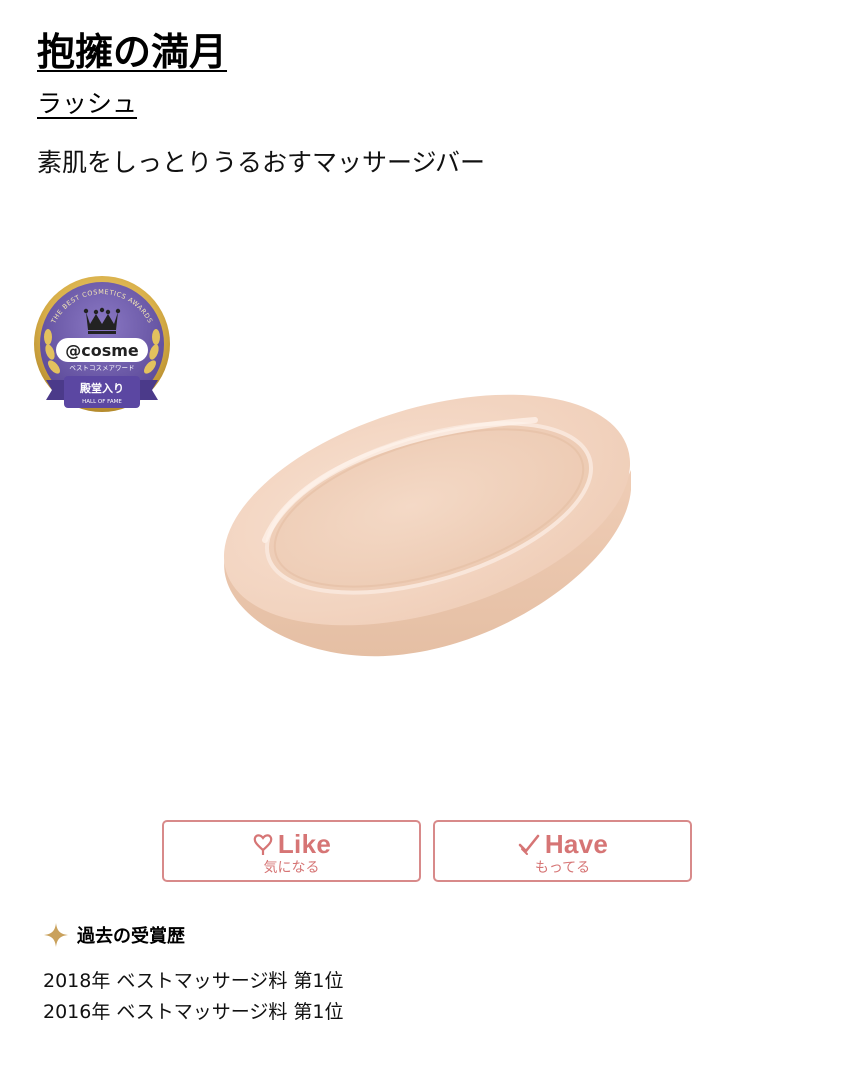 The image size is (860, 1071). I want to click on have-button: Have もってる, so click(562, 851).